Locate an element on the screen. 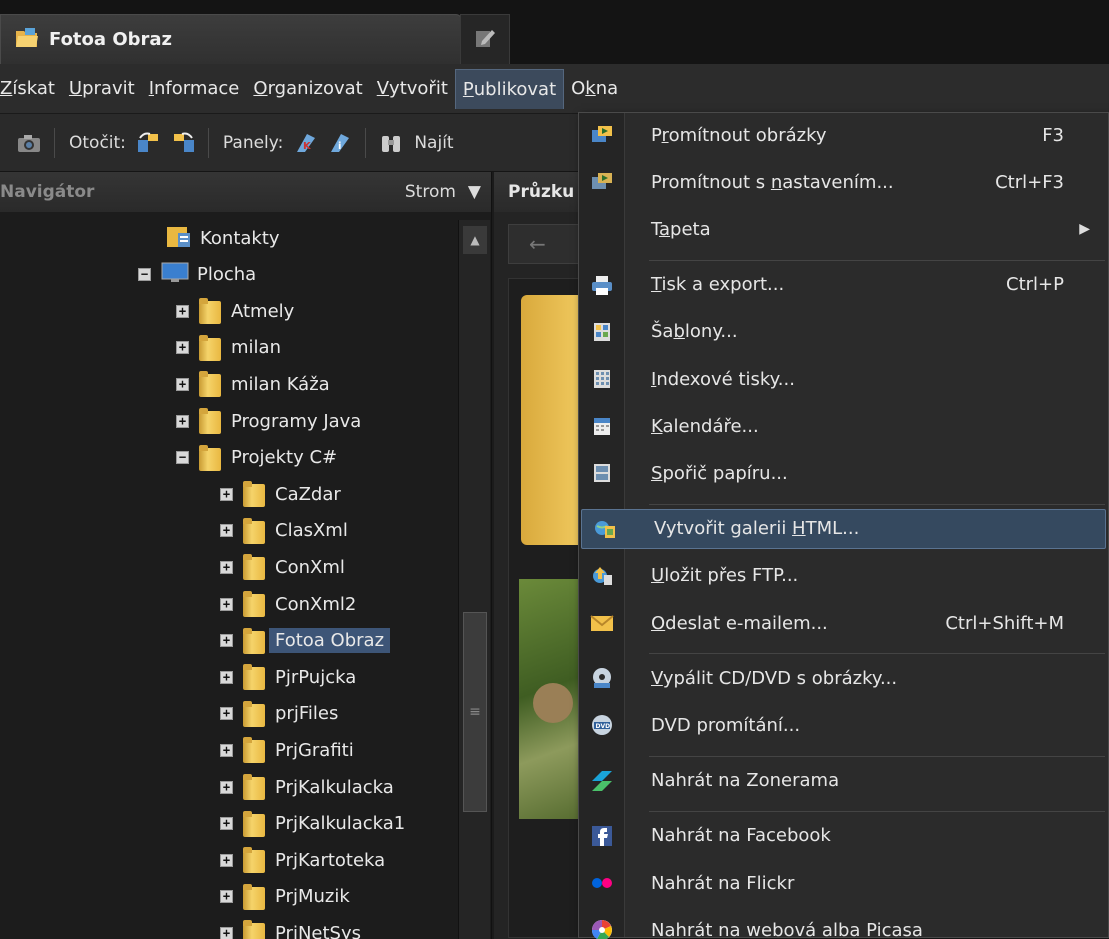 The width and height of the screenshot is (1109, 939). facebook-icon is located at coordinates (602, 836).